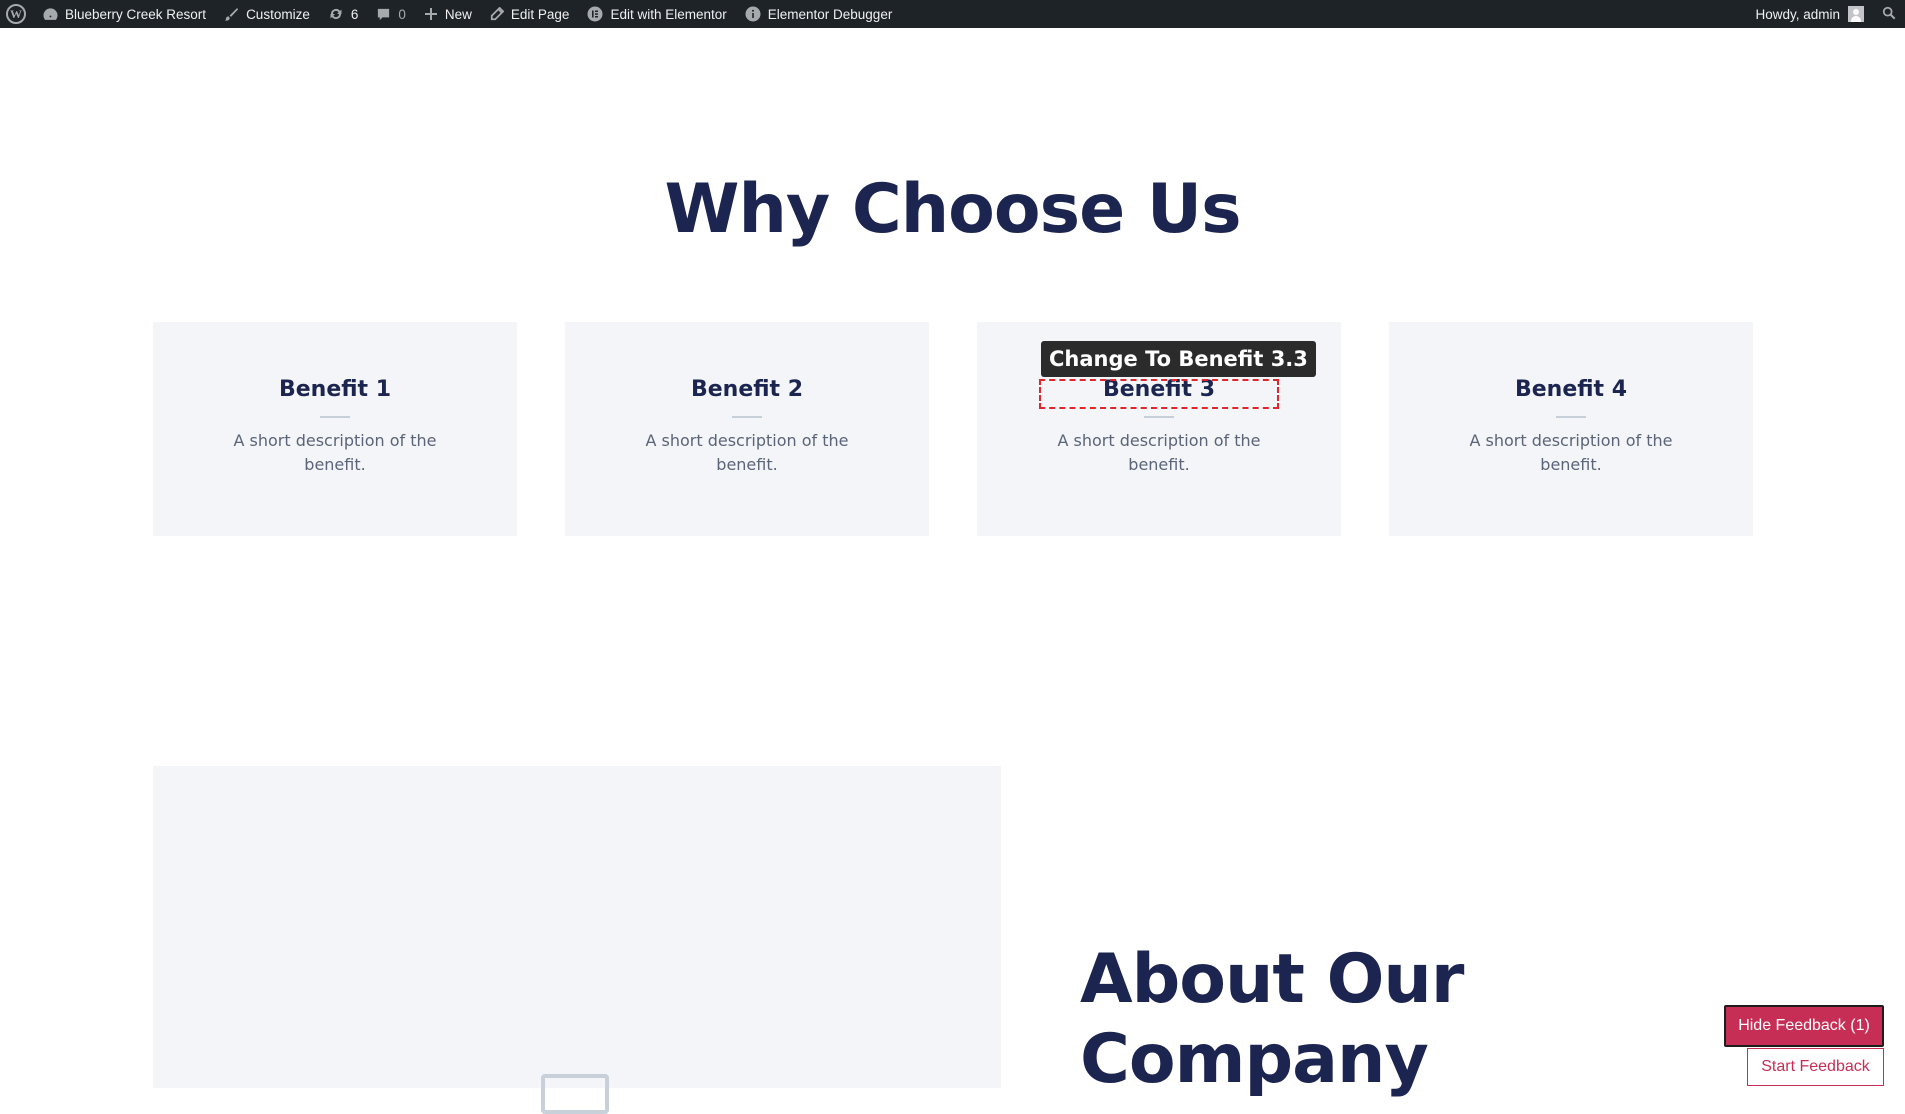 This screenshot has height=1114, width=1905. What do you see at coordinates (577, 940) in the screenshot?
I see `about-image-placeholder` at bounding box center [577, 940].